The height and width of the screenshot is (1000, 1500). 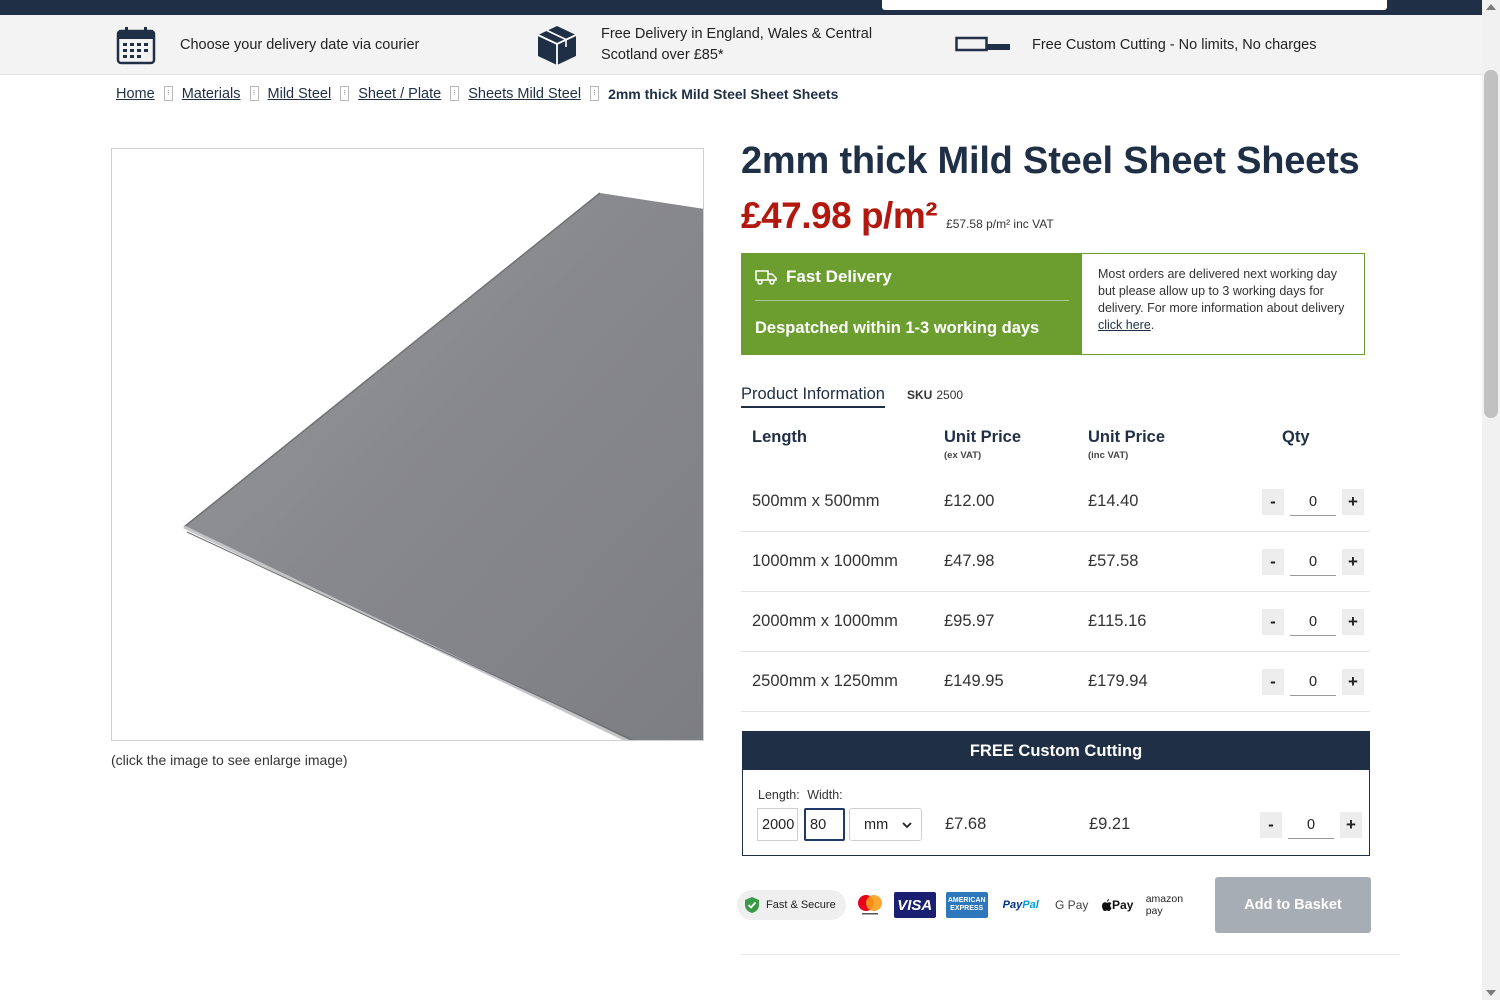 I want to click on breadcrumb-sheet-plate: Sheet / Plate, so click(x=399, y=94).